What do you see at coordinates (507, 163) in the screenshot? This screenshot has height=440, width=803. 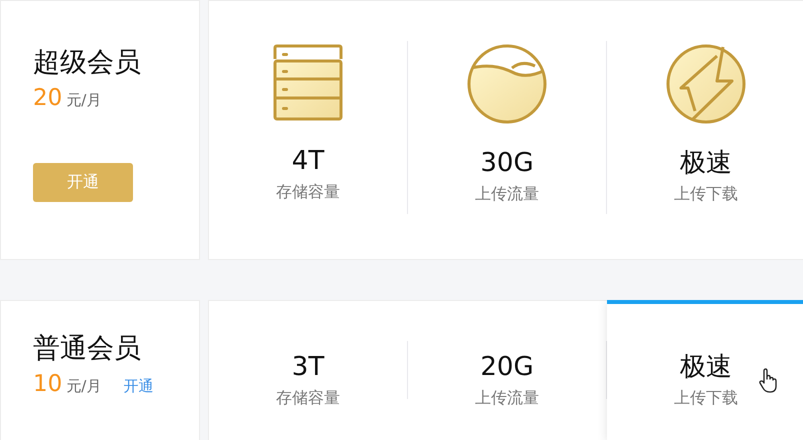 I see `feature-value: 30G` at bounding box center [507, 163].